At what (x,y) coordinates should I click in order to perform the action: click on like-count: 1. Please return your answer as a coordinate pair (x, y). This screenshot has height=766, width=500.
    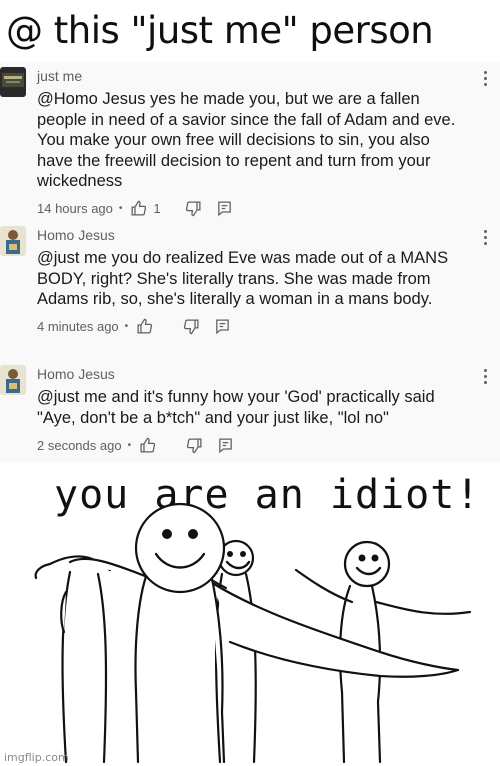
    Looking at the image, I should click on (157, 208).